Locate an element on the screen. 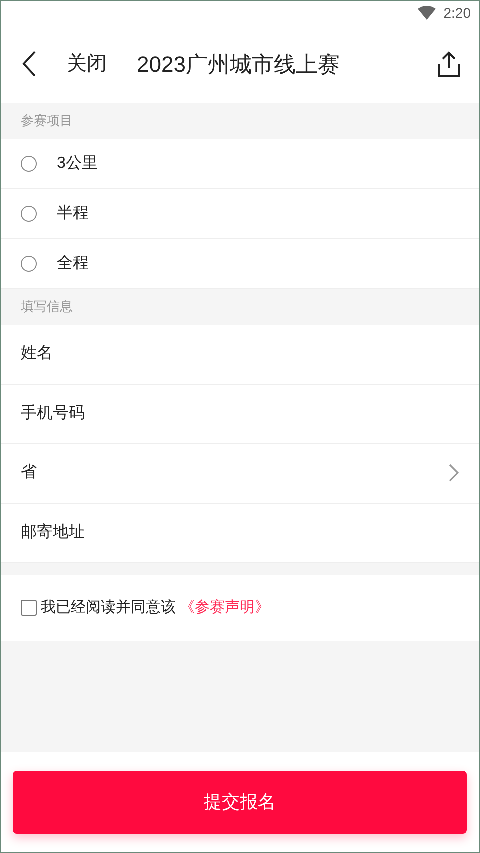 This screenshot has height=853, width=480. page-title: 2023广州城市线上赛 is located at coordinates (238, 64).